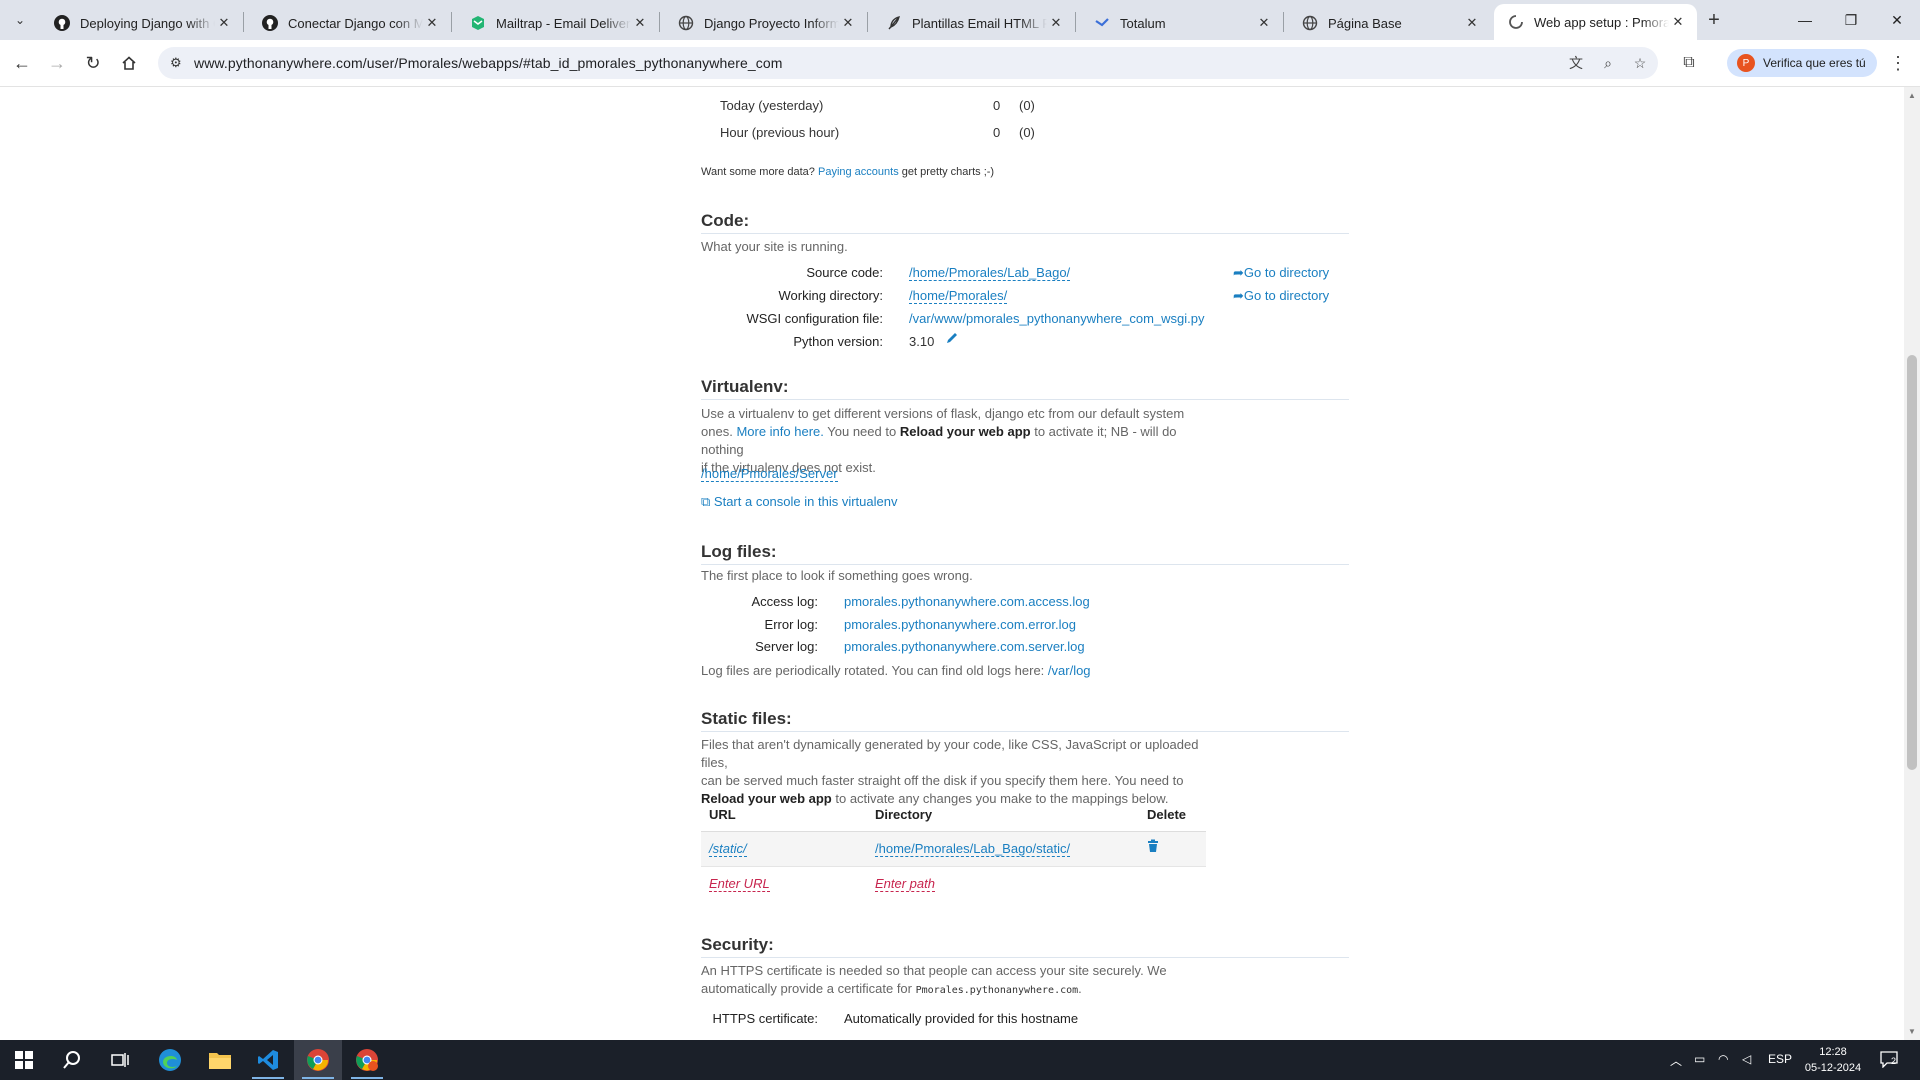 Image resolution: width=1920 pixels, height=1080 pixels. What do you see at coordinates (769, 474) in the screenshot?
I see `virtualenv-path: /home/Pmorales/Server` at bounding box center [769, 474].